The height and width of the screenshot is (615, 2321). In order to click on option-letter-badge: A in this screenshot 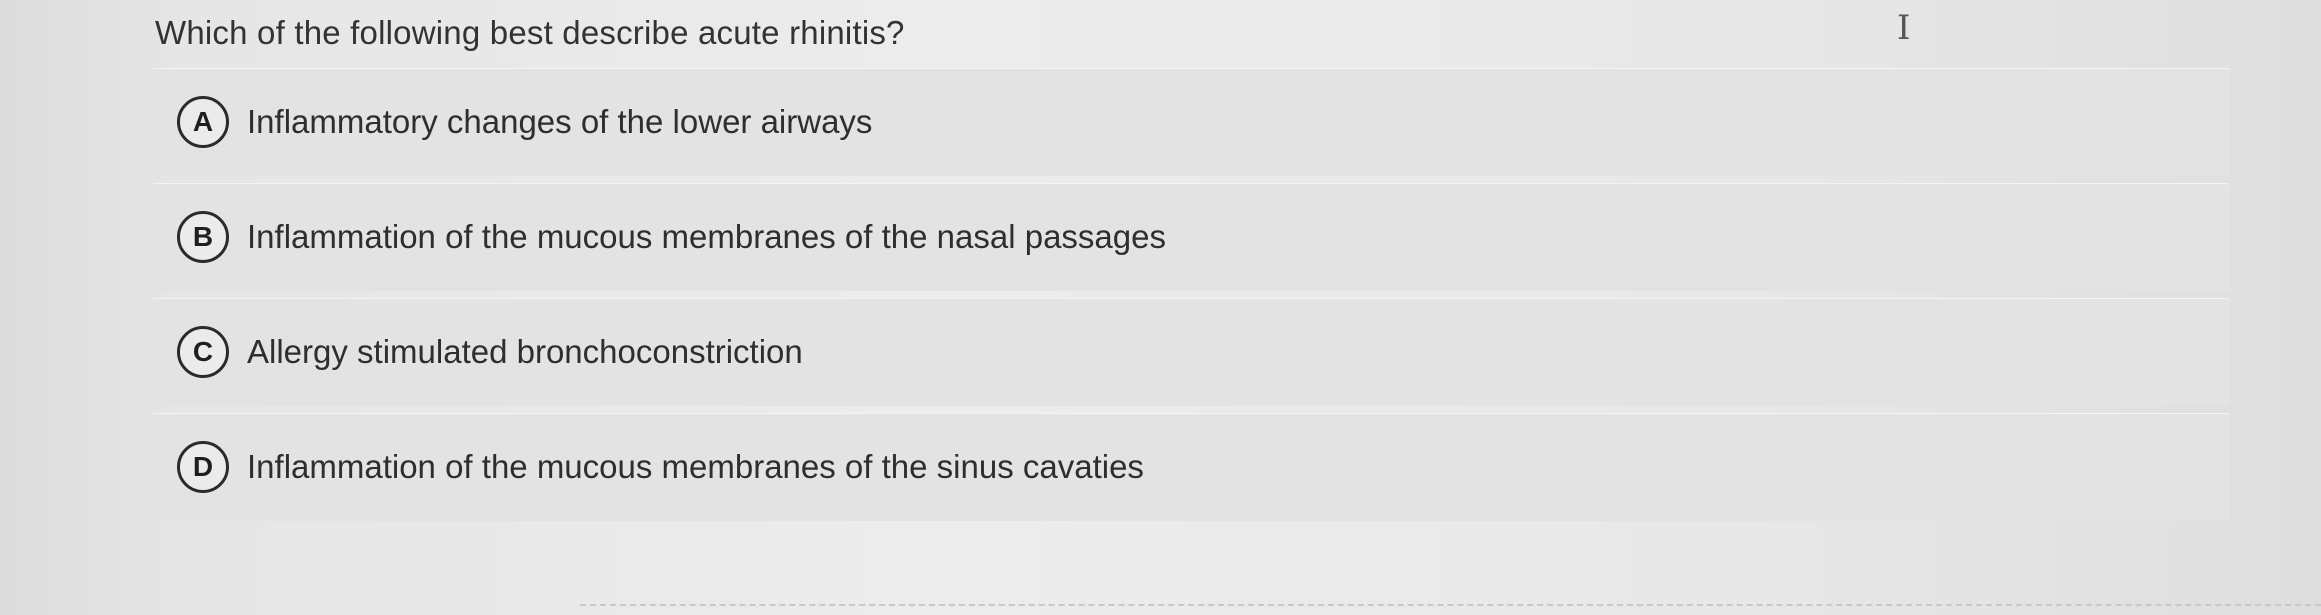, I will do `click(203, 122)`.